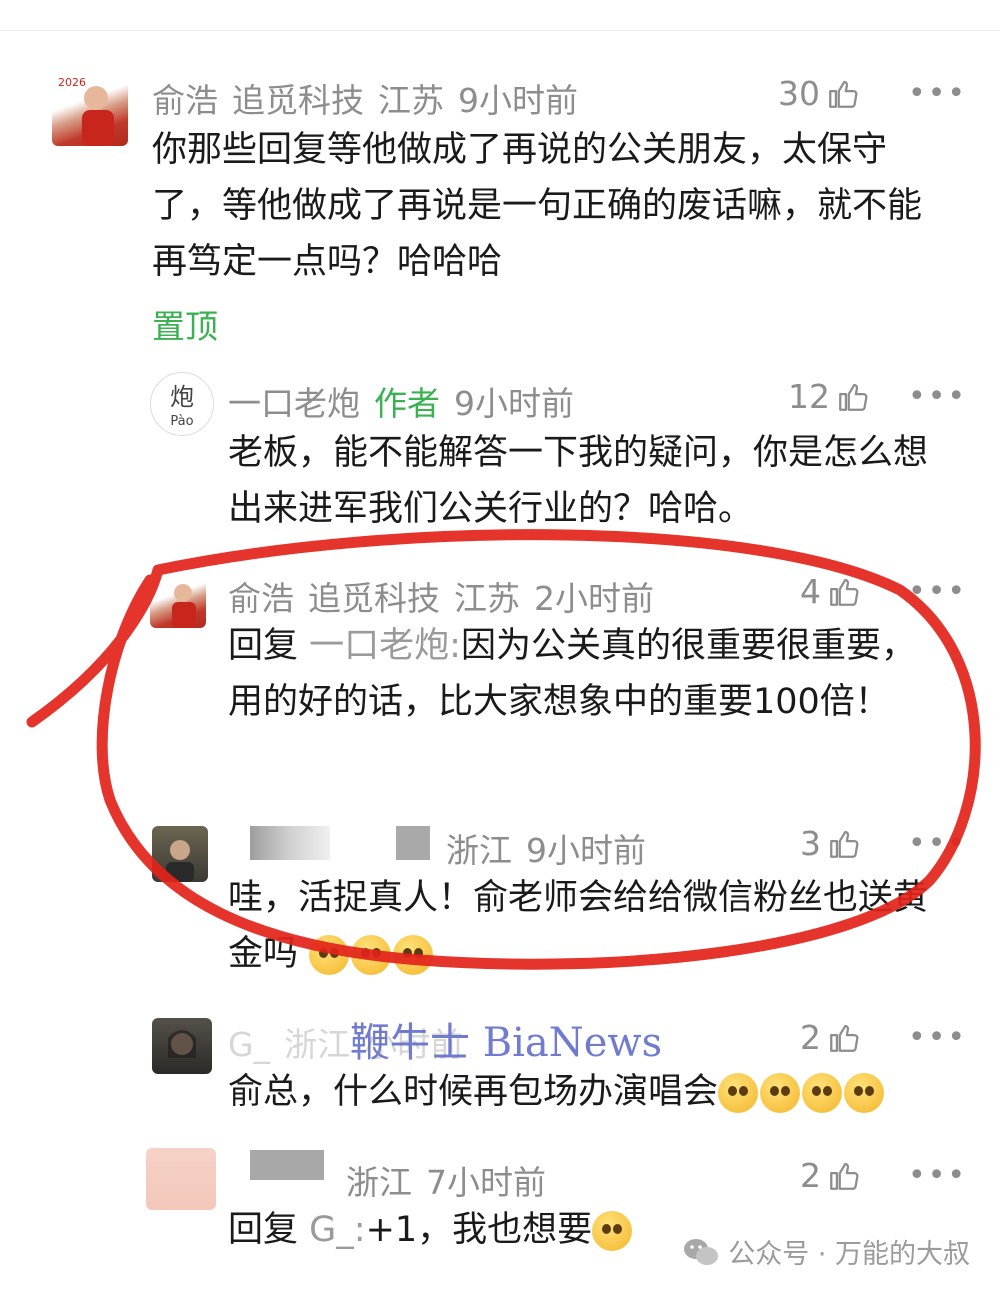 The height and width of the screenshot is (1292, 1000). Describe the element at coordinates (799, 93) in the screenshot. I see `like-count: 30` at that location.